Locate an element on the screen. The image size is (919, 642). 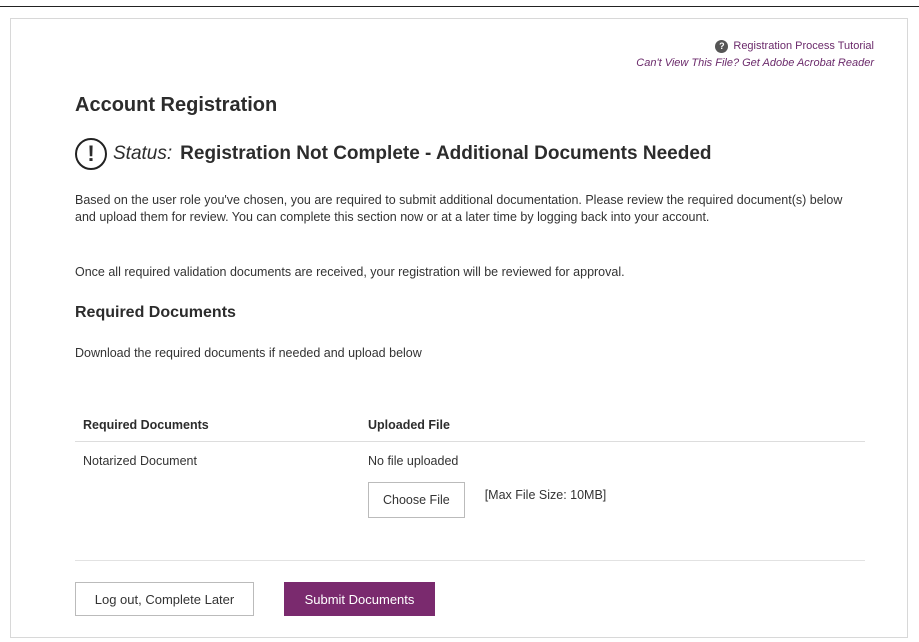
column-header-uploaded: Uploaded File is located at coordinates (409, 425).